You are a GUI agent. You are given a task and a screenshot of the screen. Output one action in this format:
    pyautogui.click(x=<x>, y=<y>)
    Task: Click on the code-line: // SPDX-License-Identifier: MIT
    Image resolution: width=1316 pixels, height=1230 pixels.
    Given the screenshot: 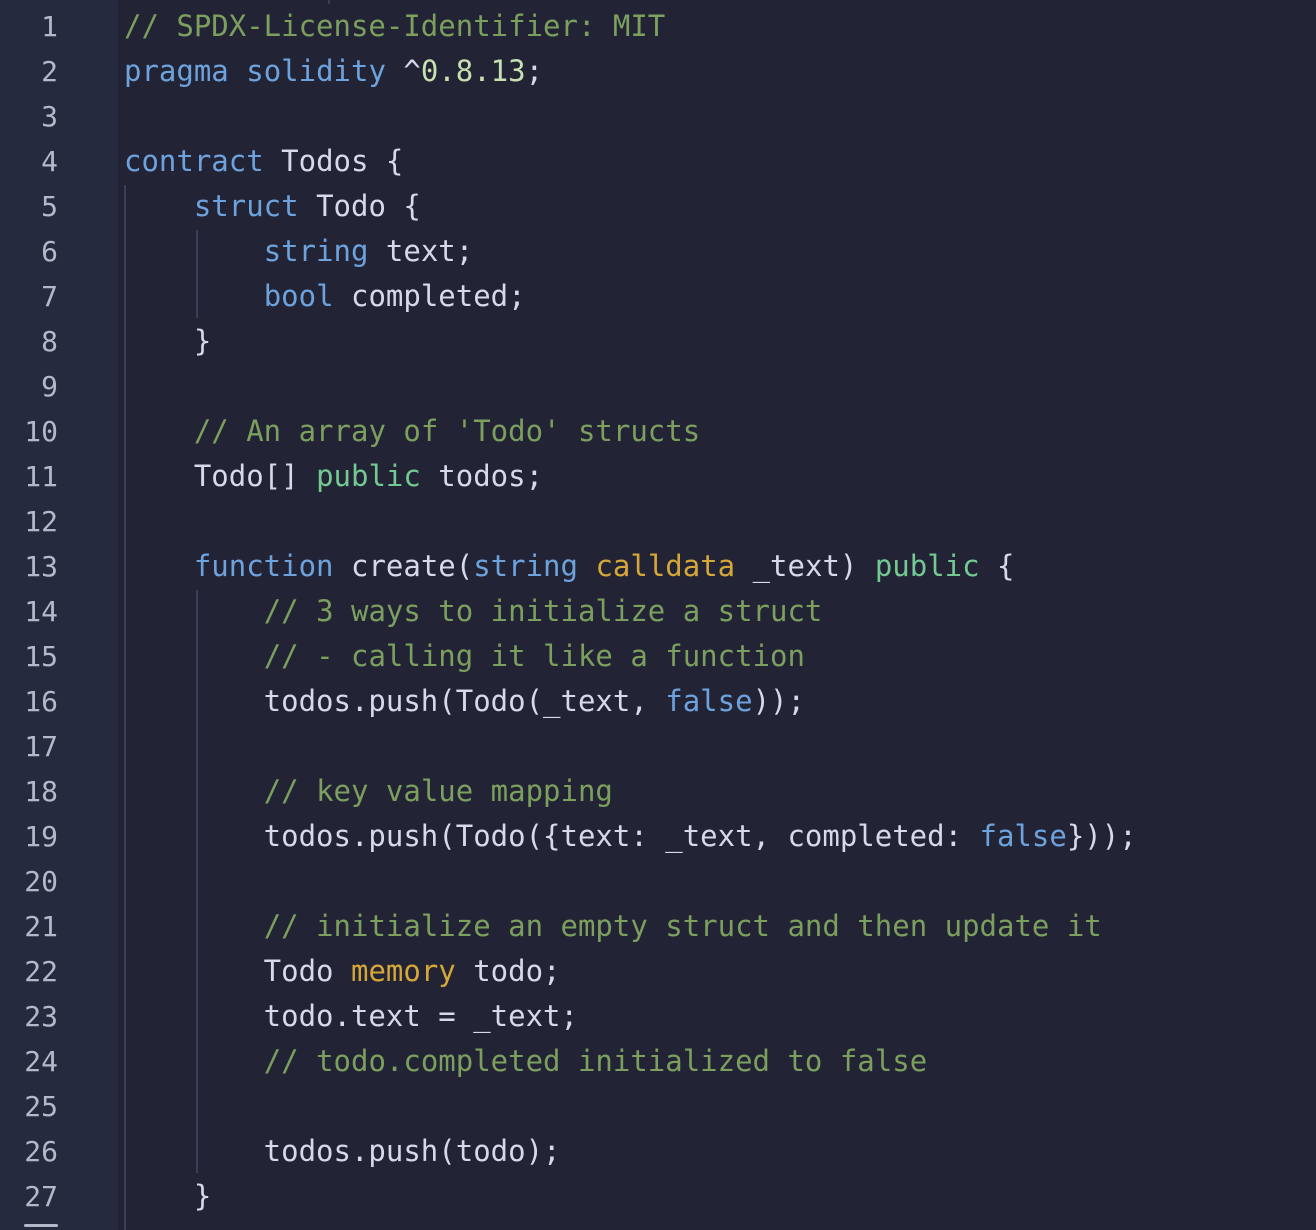 What is the action you would take?
    pyautogui.click(x=394, y=26)
    